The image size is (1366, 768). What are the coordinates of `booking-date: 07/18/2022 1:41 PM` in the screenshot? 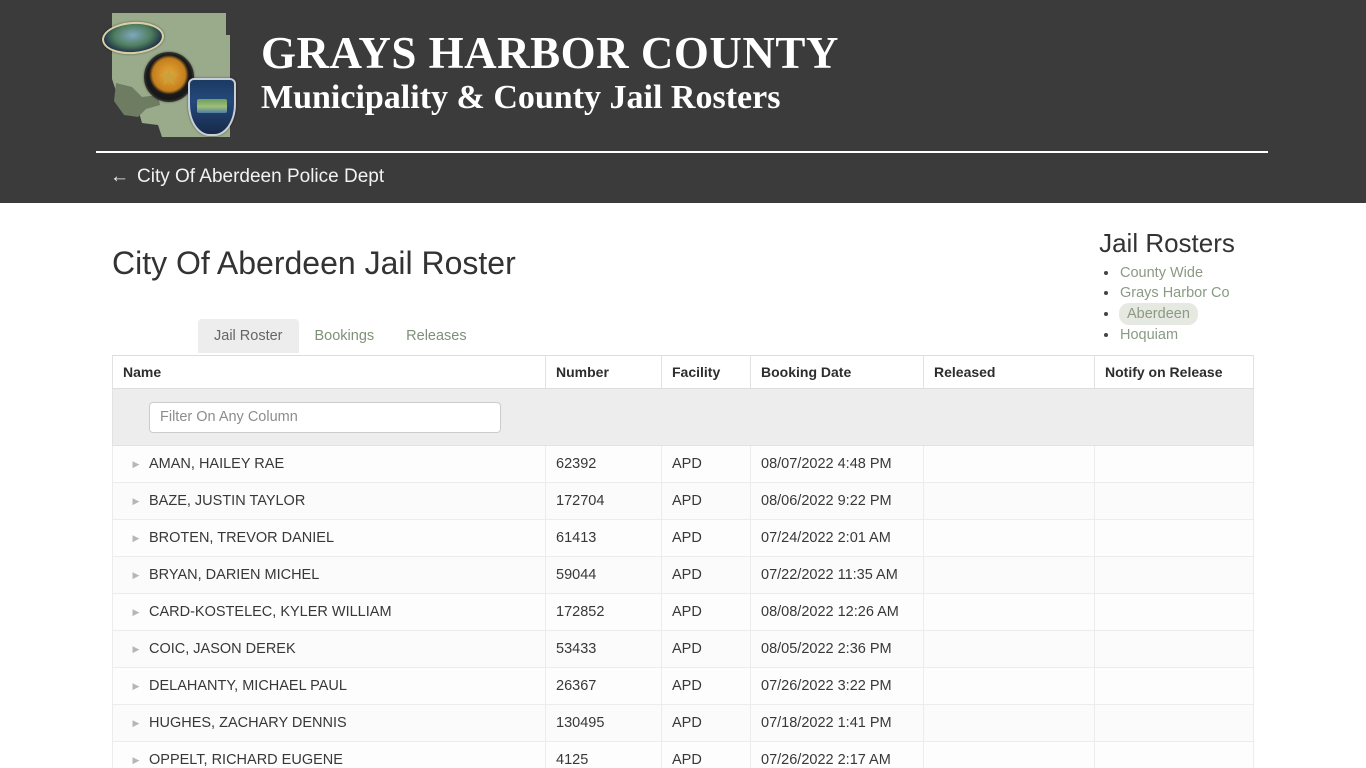 It's located at (826, 723).